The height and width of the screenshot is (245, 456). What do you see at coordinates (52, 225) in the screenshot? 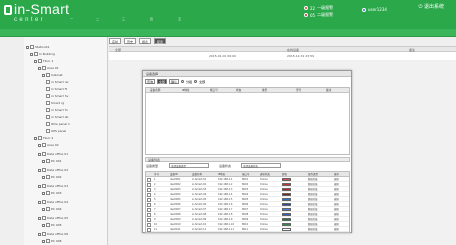
I see `tree-item: PC 005` at bounding box center [52, 225].